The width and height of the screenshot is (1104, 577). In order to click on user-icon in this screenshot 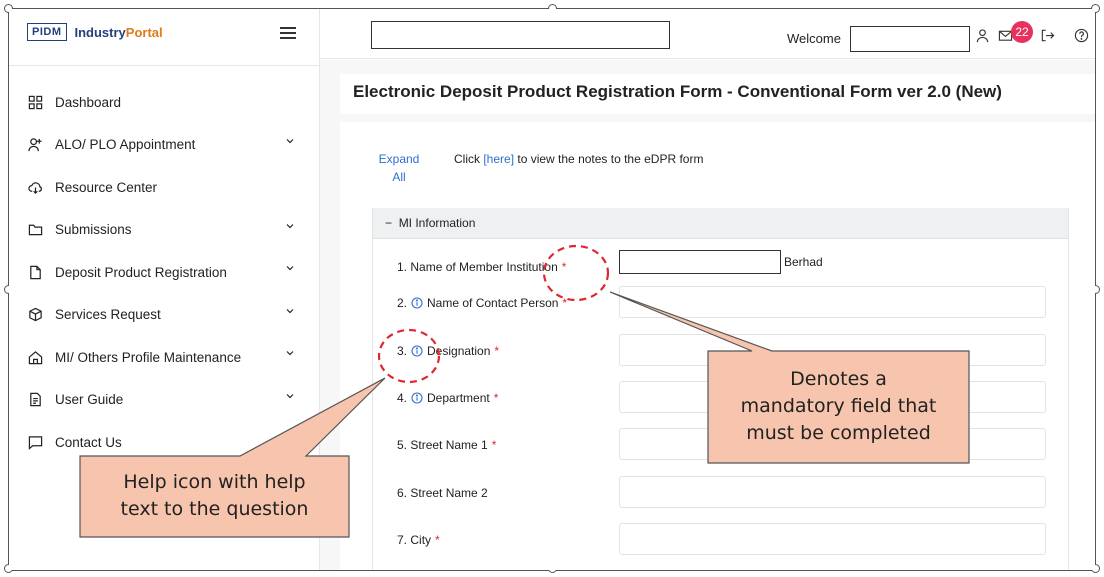, I will do `click(982, 35)`.